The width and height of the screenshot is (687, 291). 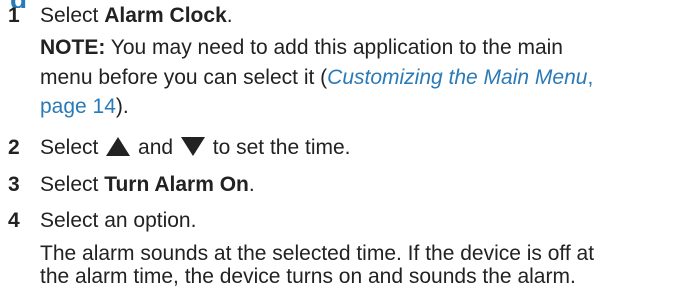 What do you see at coordinates (78, 106) in the screenshot?
I see `page-reference-link: page 14` at bounding box center [78, 106].